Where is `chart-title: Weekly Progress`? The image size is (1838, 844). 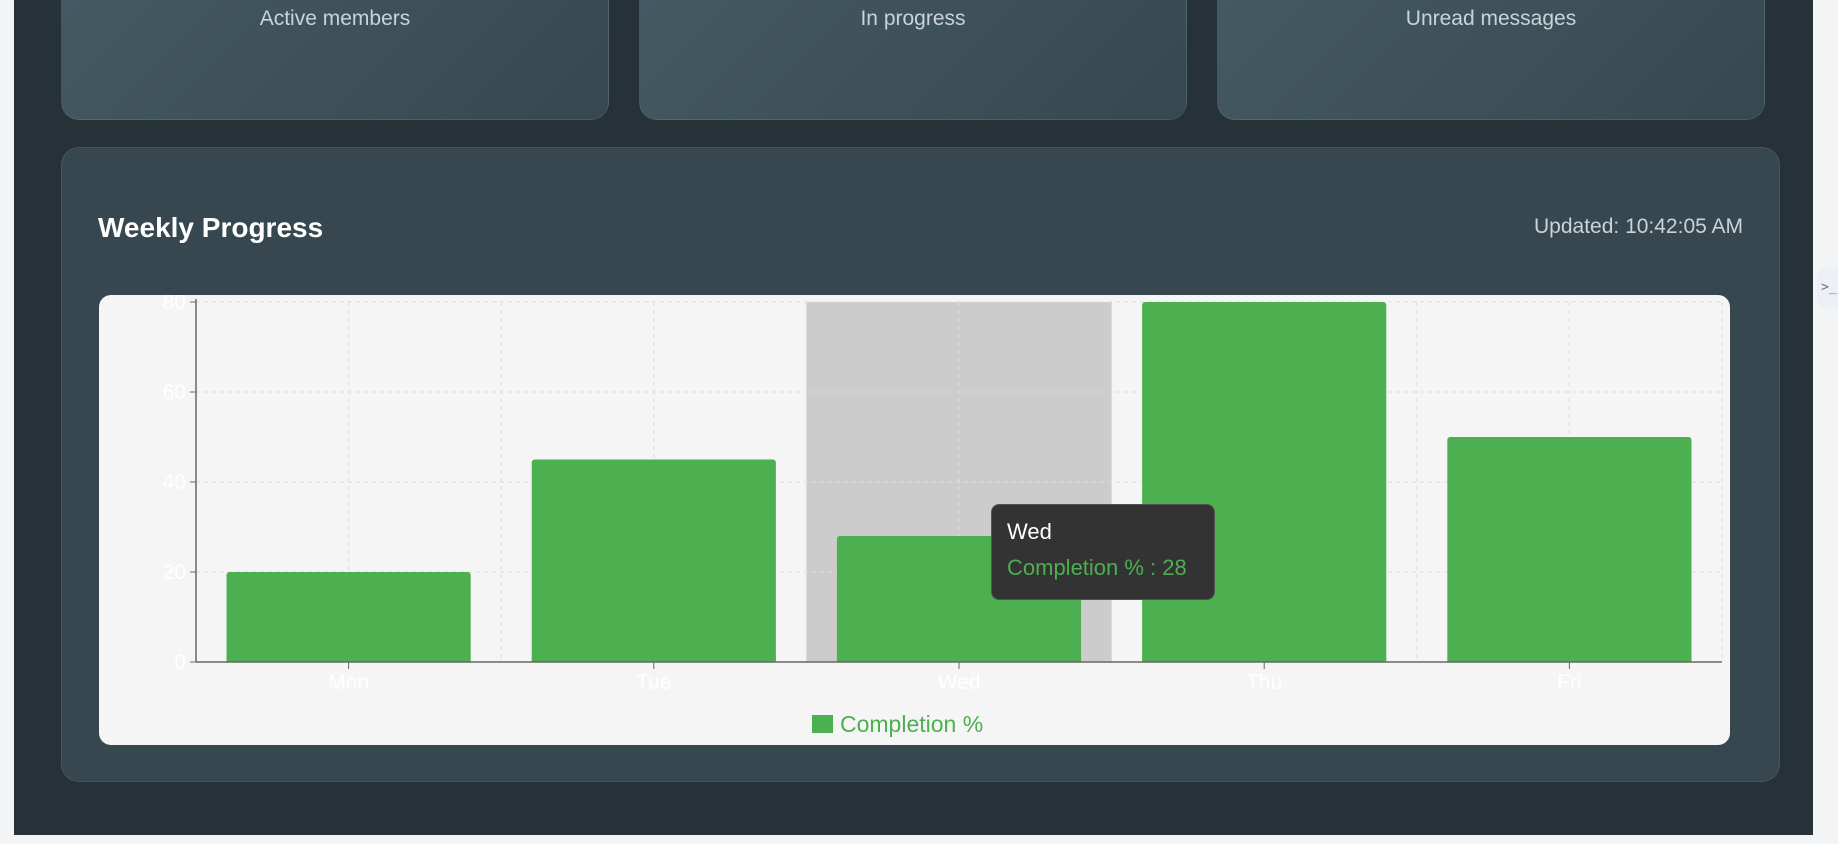
chart-title: Weekly Progress is located at coordinates (211, 227).